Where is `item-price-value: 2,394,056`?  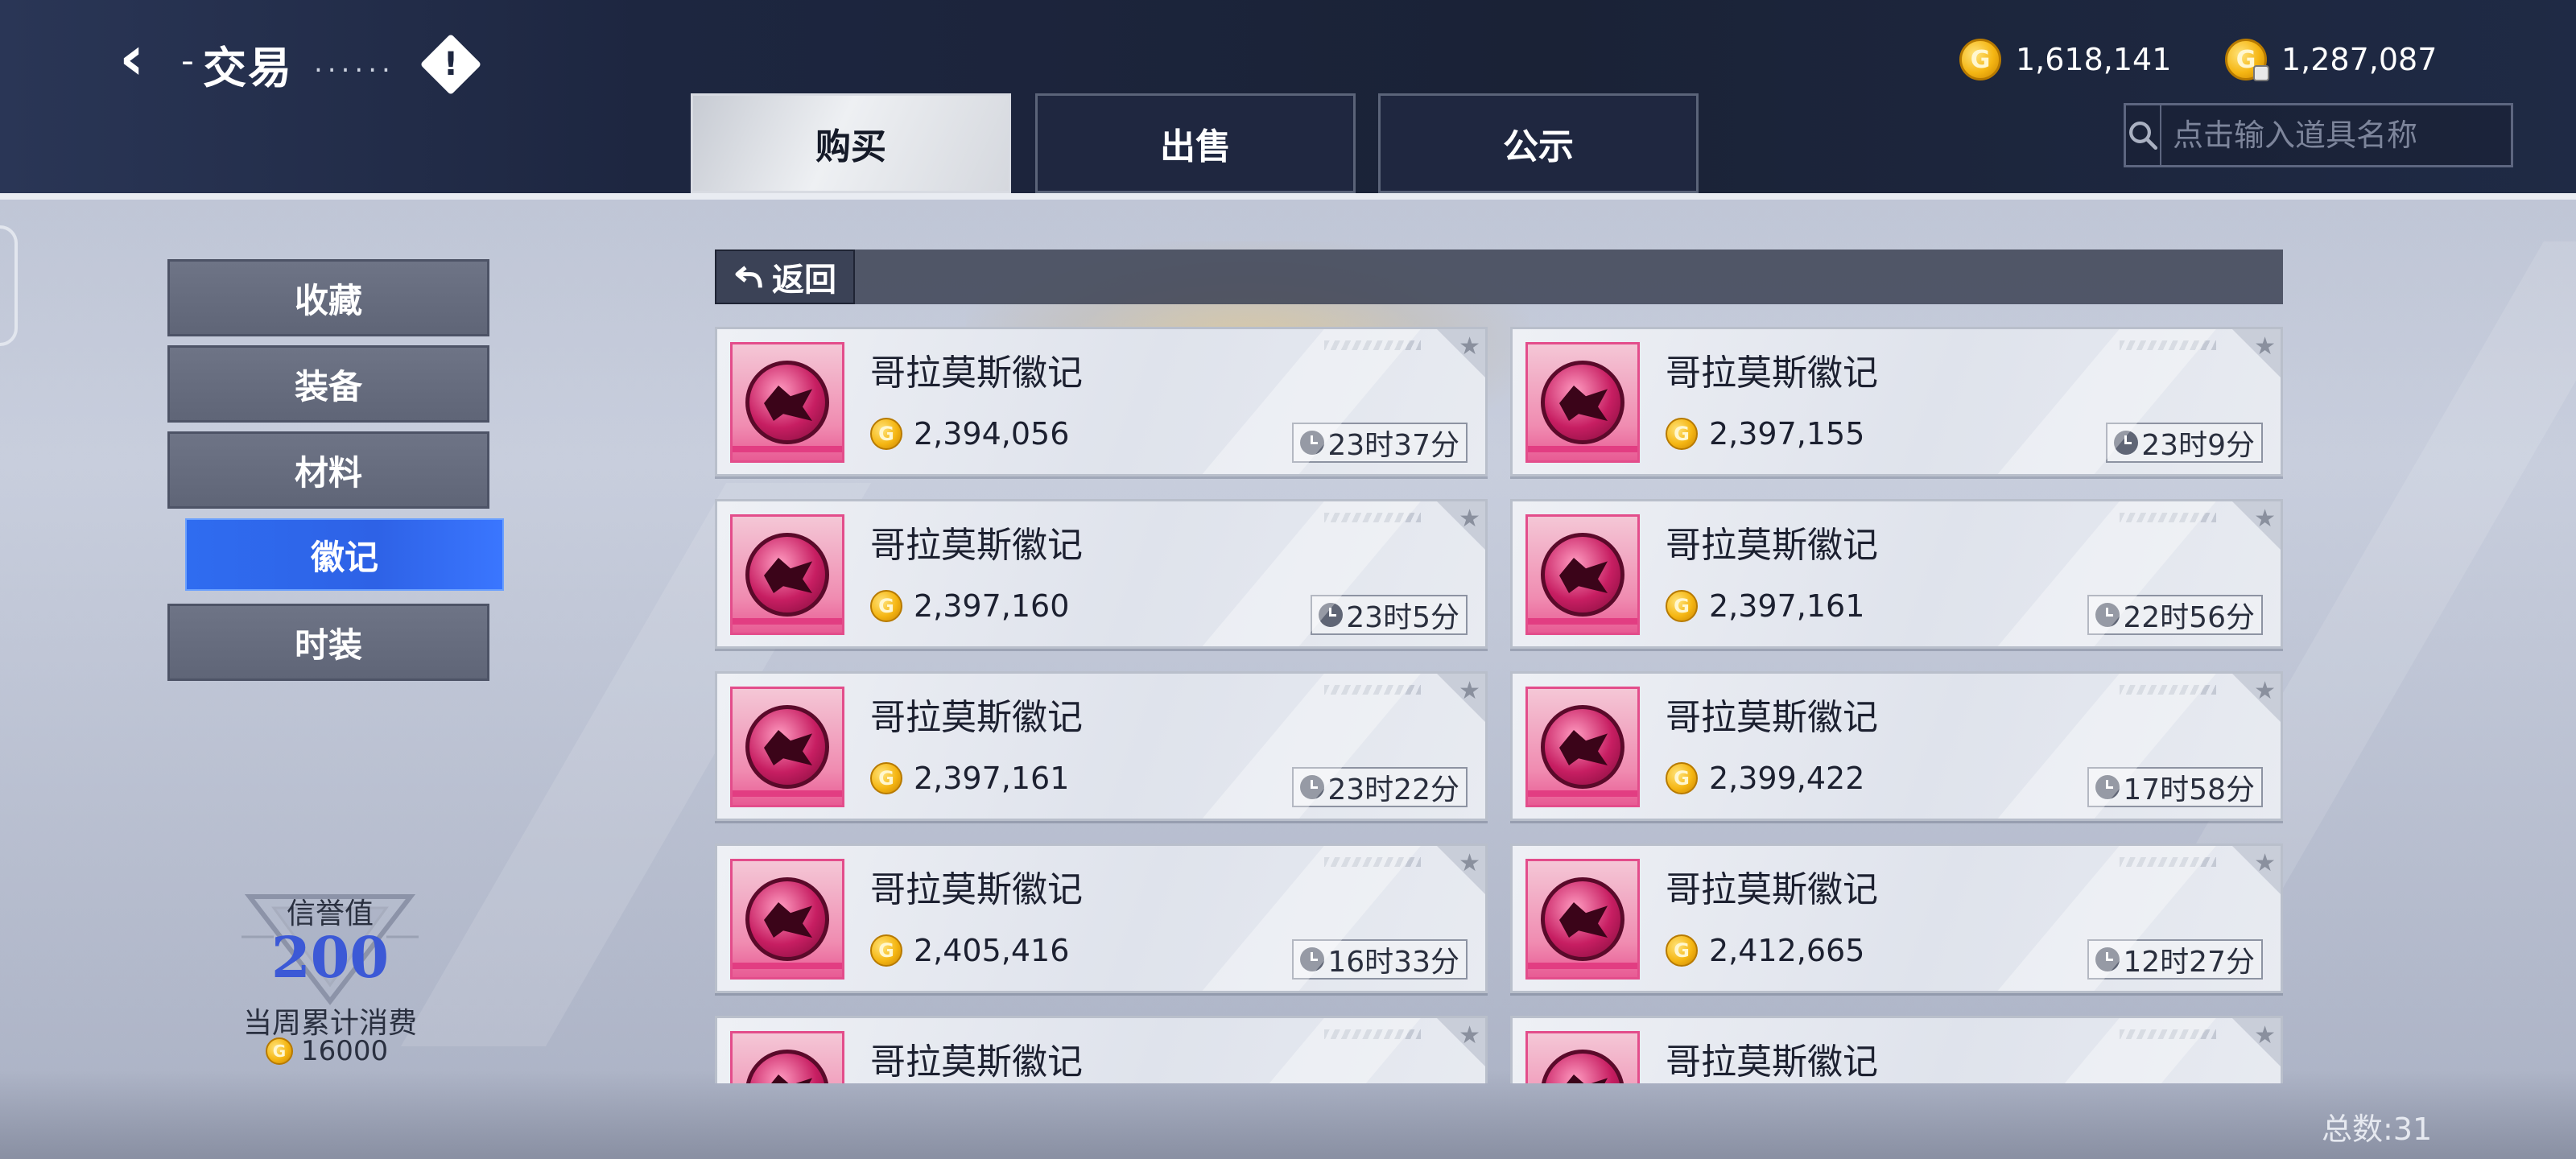
item-price-value: 2,394,056 is located at coordinates (992, 434).